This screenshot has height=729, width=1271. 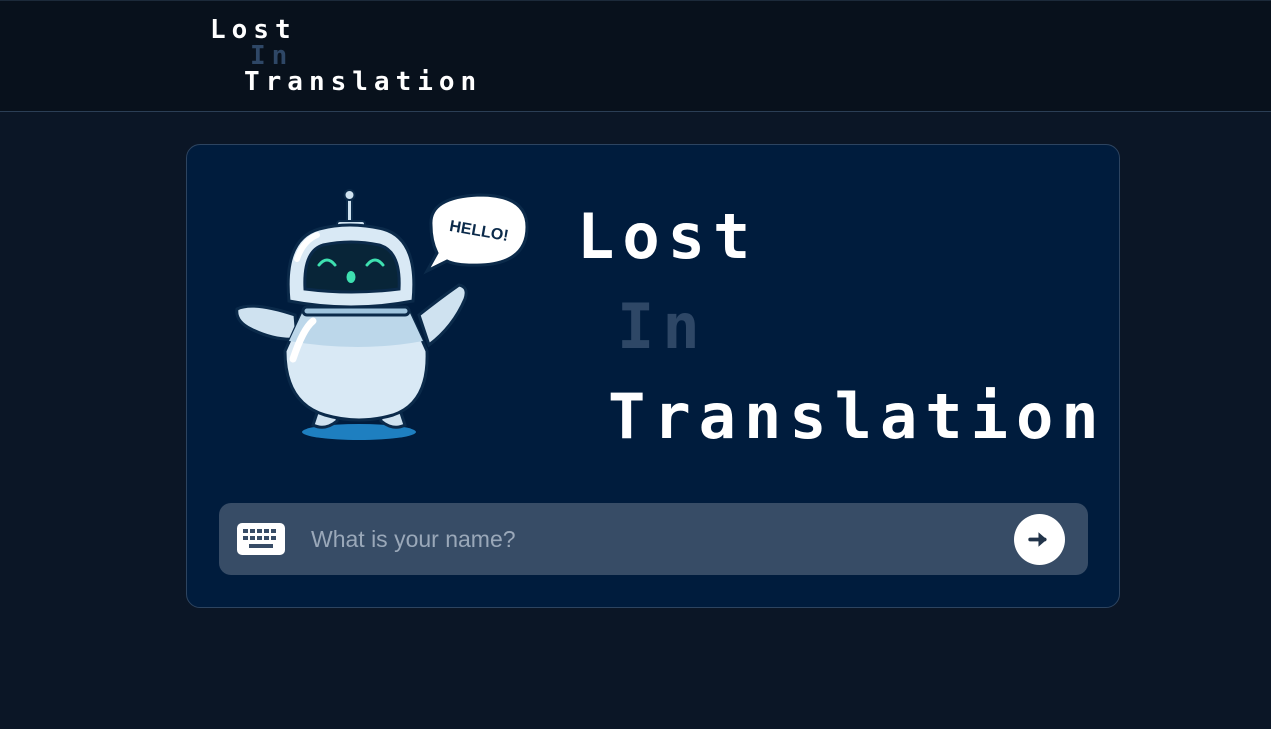 What do you see at coordinates (651, 539) in the screenshot?
I see `name-input` at bounding box center [651, 539].